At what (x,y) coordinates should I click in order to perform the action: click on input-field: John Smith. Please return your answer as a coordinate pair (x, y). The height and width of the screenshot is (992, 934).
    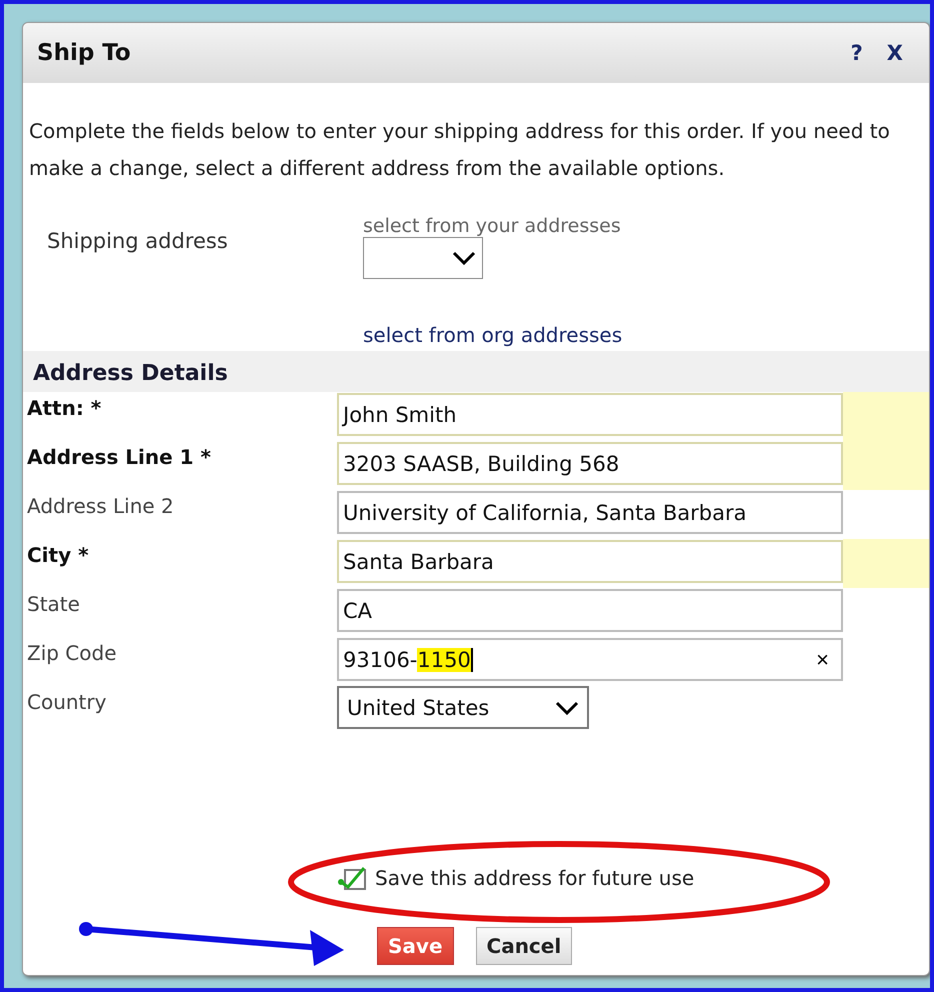
    Looking at the image, I should click on (590, 414).